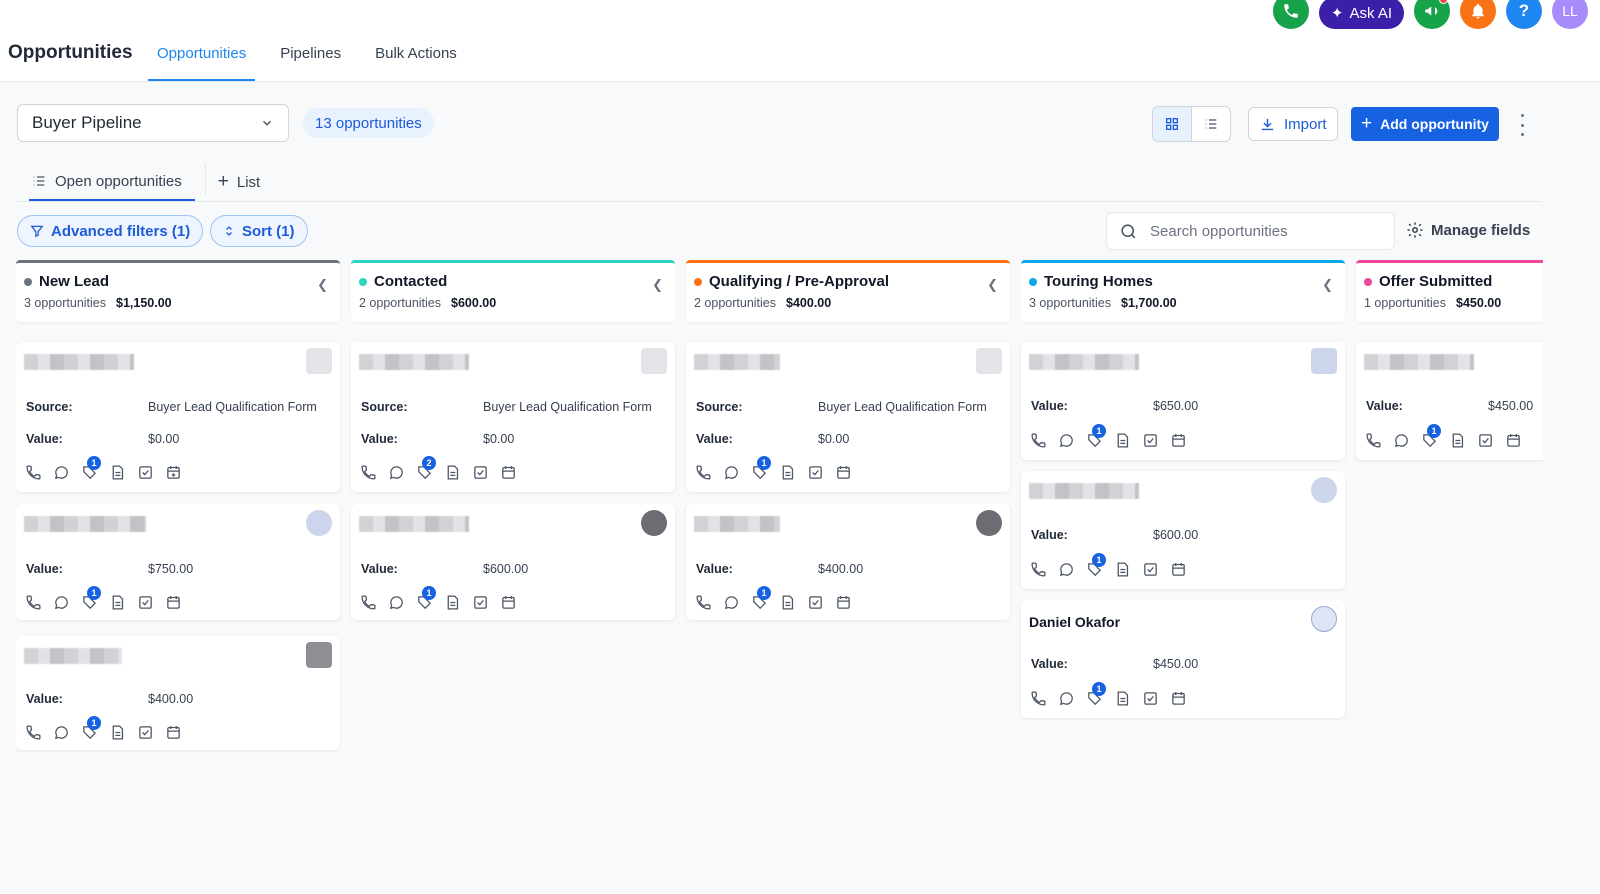 The width and height of the screenshot is (1600, 894). Describe the element at coordinates (202, 58) in the screenshot. I see `tab-opportunities: Opportunities` at that location.